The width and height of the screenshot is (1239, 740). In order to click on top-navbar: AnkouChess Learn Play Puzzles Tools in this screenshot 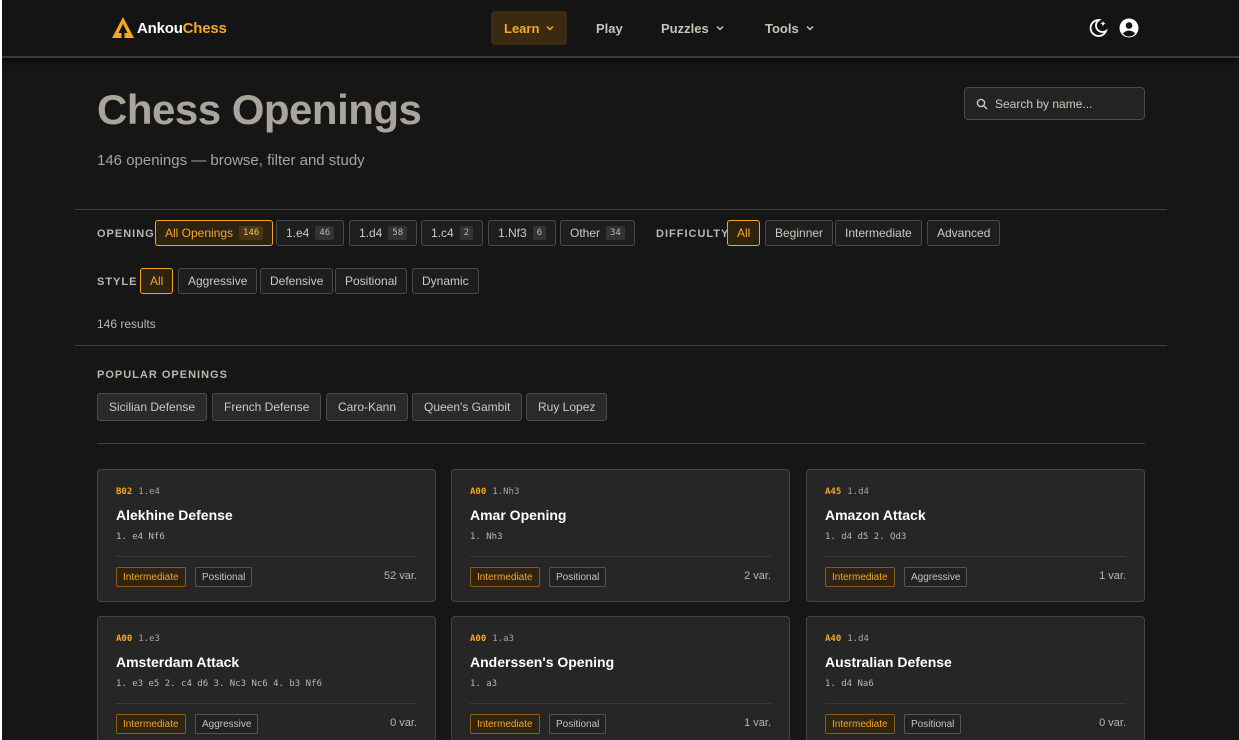, I will do `click(620, 29)`.